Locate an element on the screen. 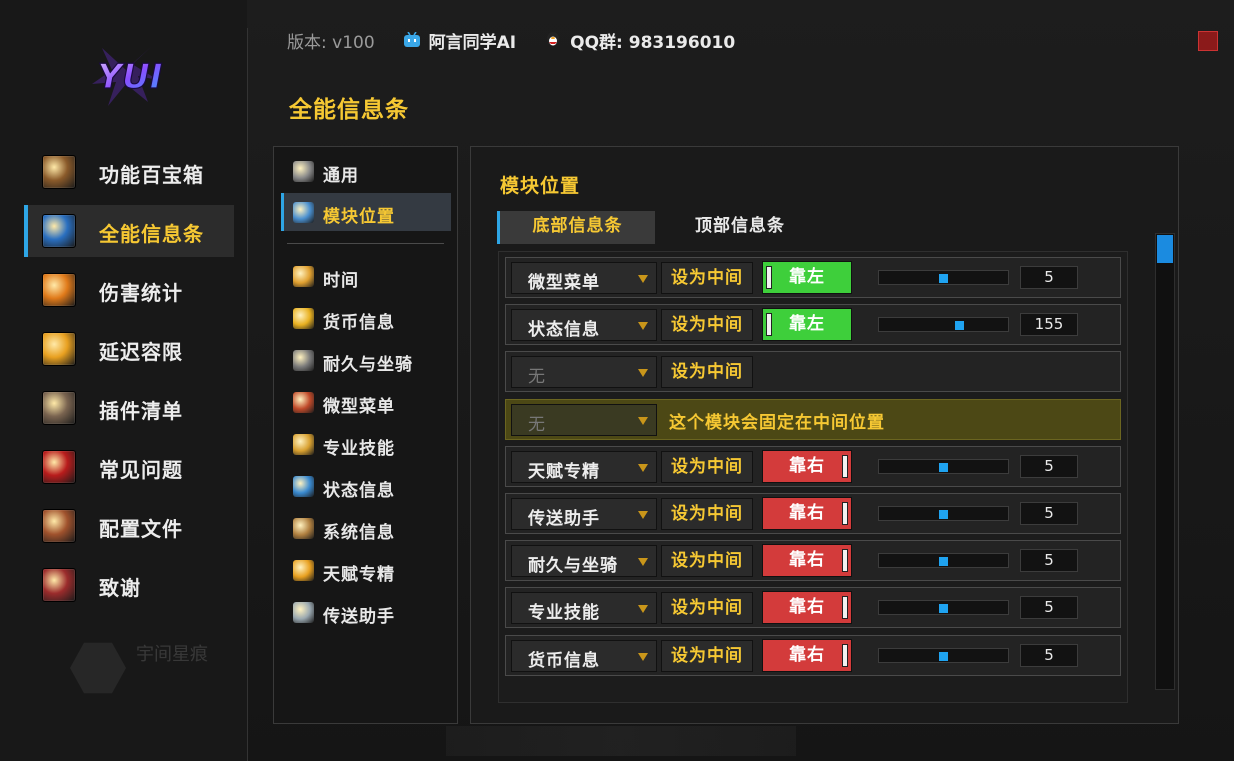  sub-nav-item-4: 耐久与坐骑 is located at coordinates (366, 360).